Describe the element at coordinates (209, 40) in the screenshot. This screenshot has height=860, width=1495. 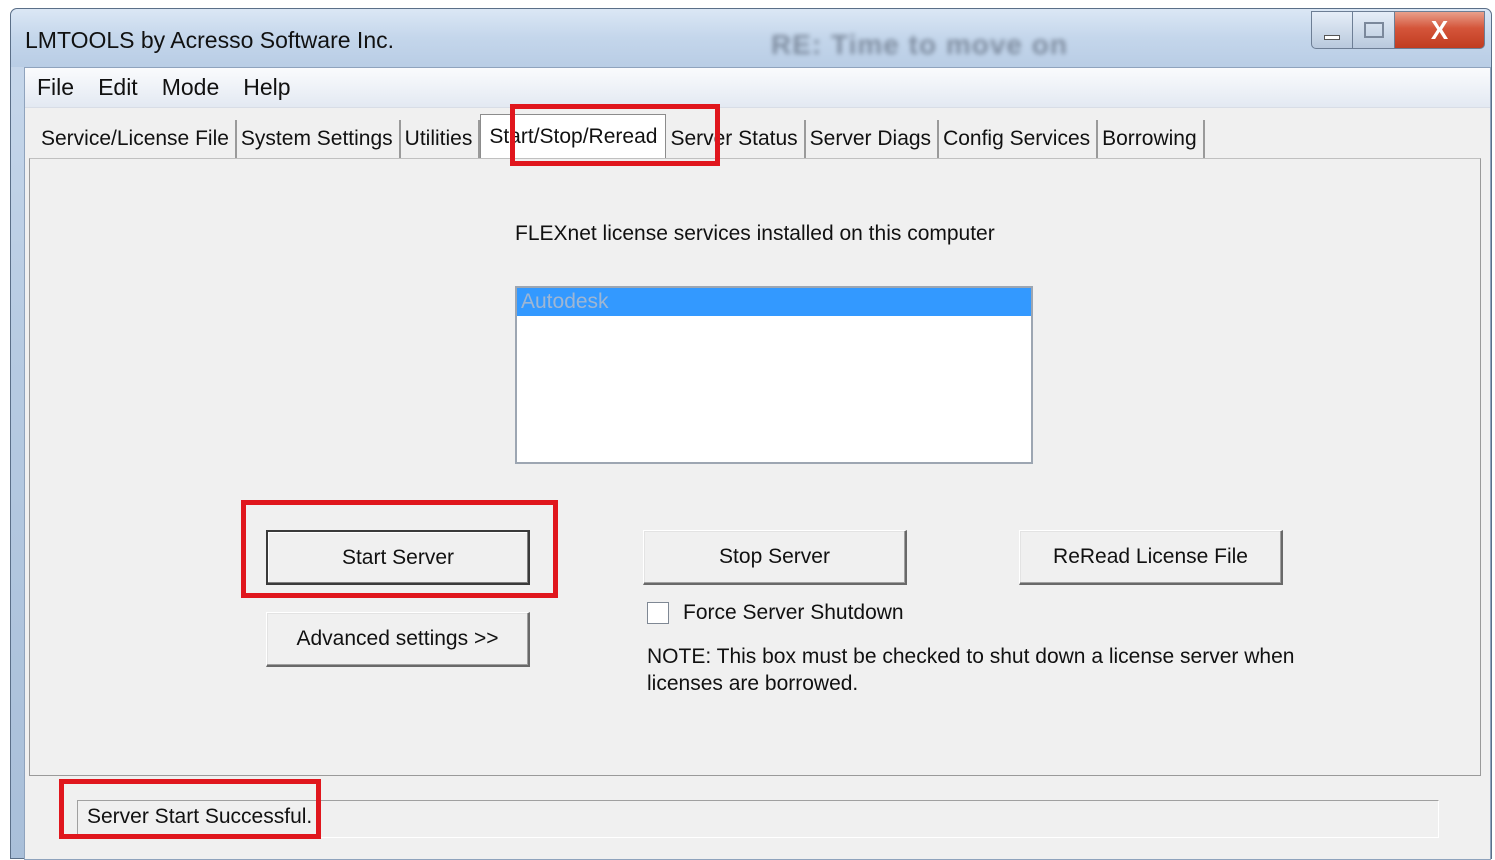
I see `window-title: LMTOOLS by Acresso Software Inc.` at that location.